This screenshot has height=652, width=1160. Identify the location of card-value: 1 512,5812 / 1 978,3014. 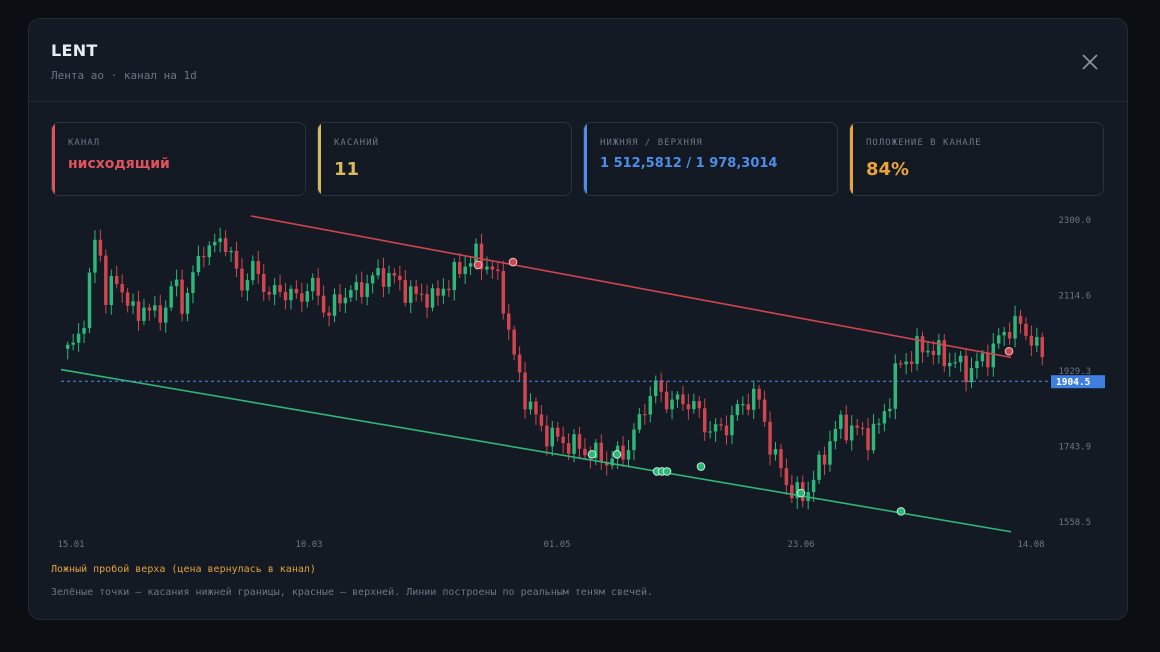
(689, 163).